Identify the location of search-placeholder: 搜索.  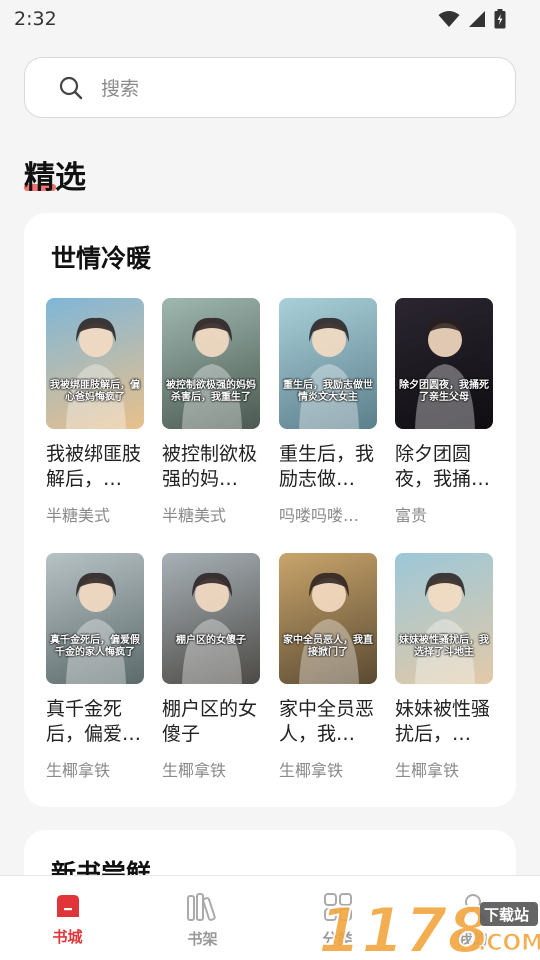
(120, 89).